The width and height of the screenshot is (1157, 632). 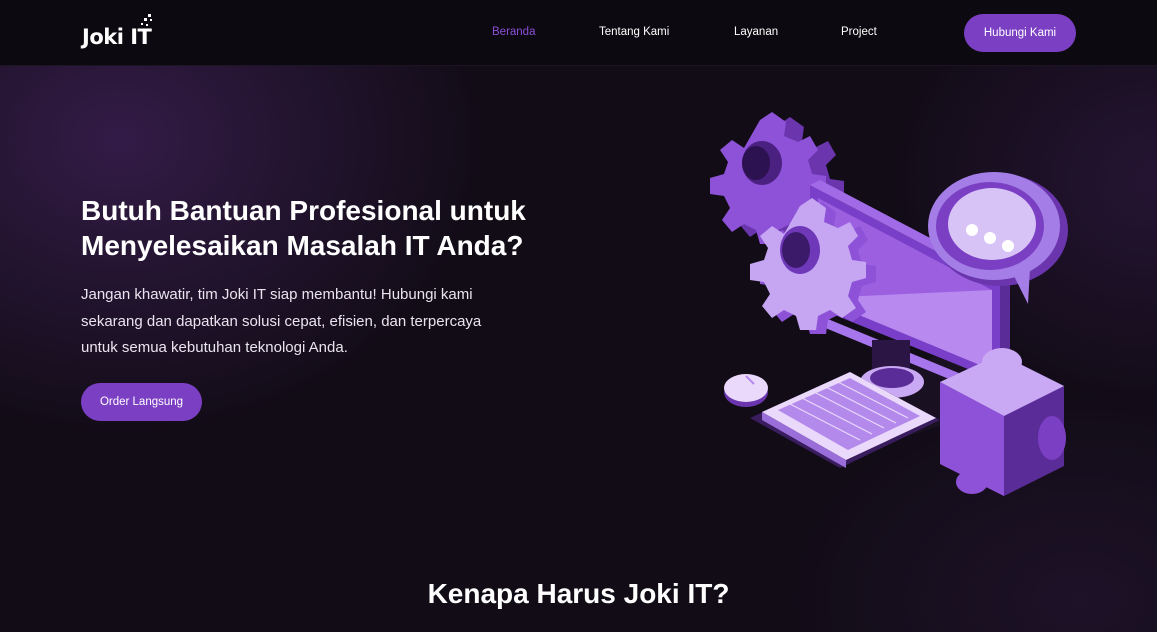 What do you see at coordinates (118, 34) in the screenshot?
I see `logo: Joki IT` at bounding box center [118, 34].